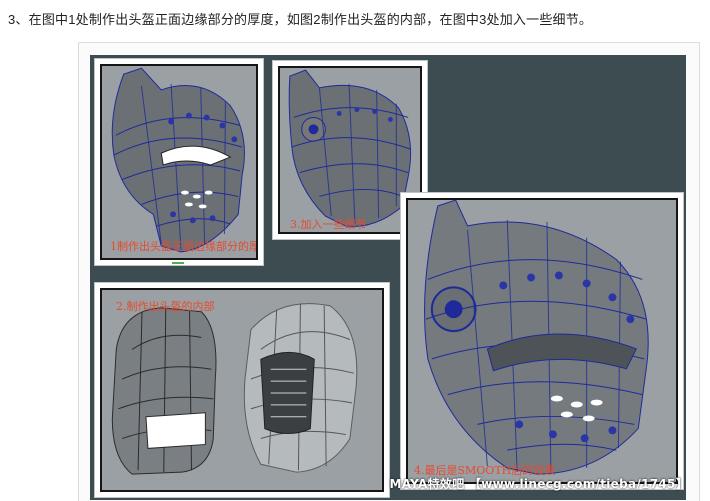  Describe the element at coordinates (184, 246) in the screenshot. I see `panel-1-label: 1制作出头盔正面边缘部分的厚度` at that location.